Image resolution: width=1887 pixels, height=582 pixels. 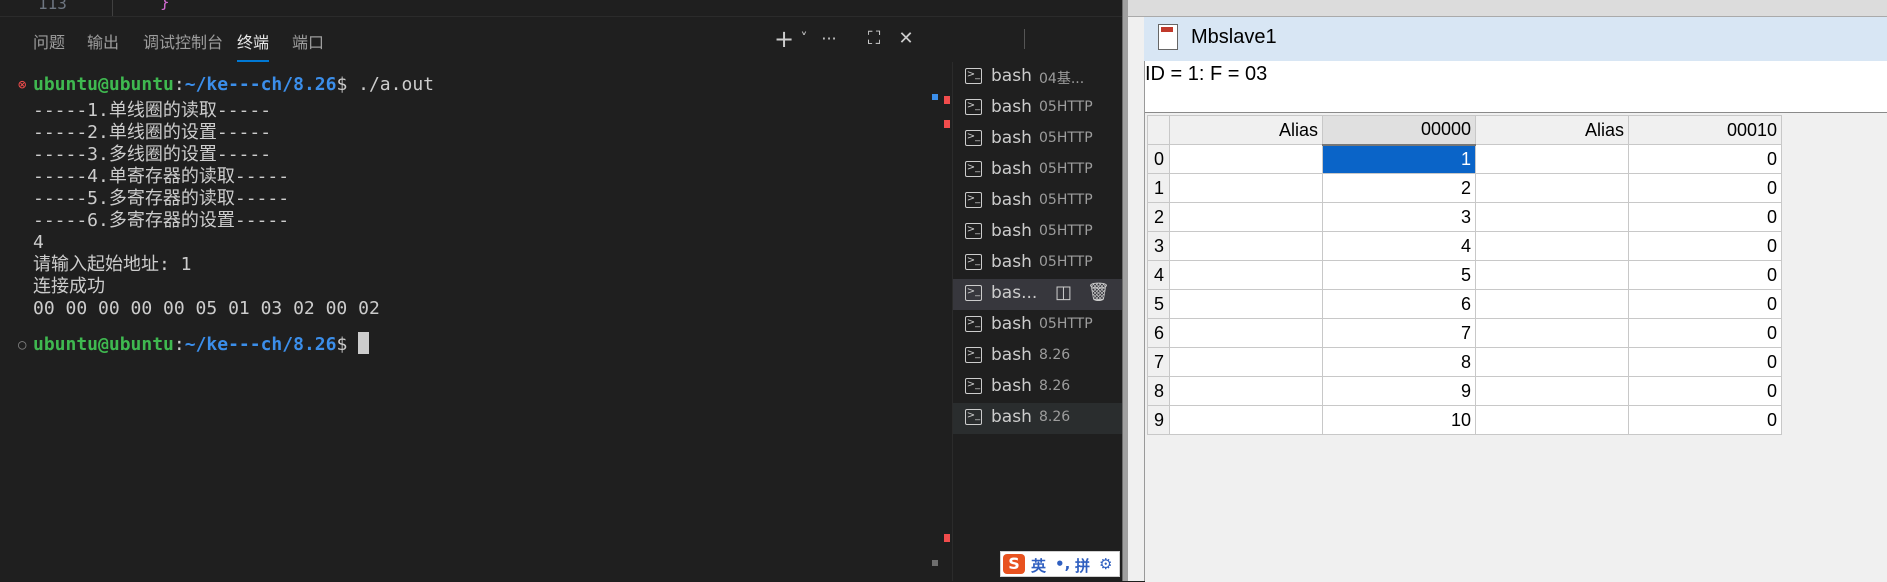 What do you see at coordinates (1399, 130) in the screenshot?
I see `column-header: 00000` at bounding box center [1399, 130].